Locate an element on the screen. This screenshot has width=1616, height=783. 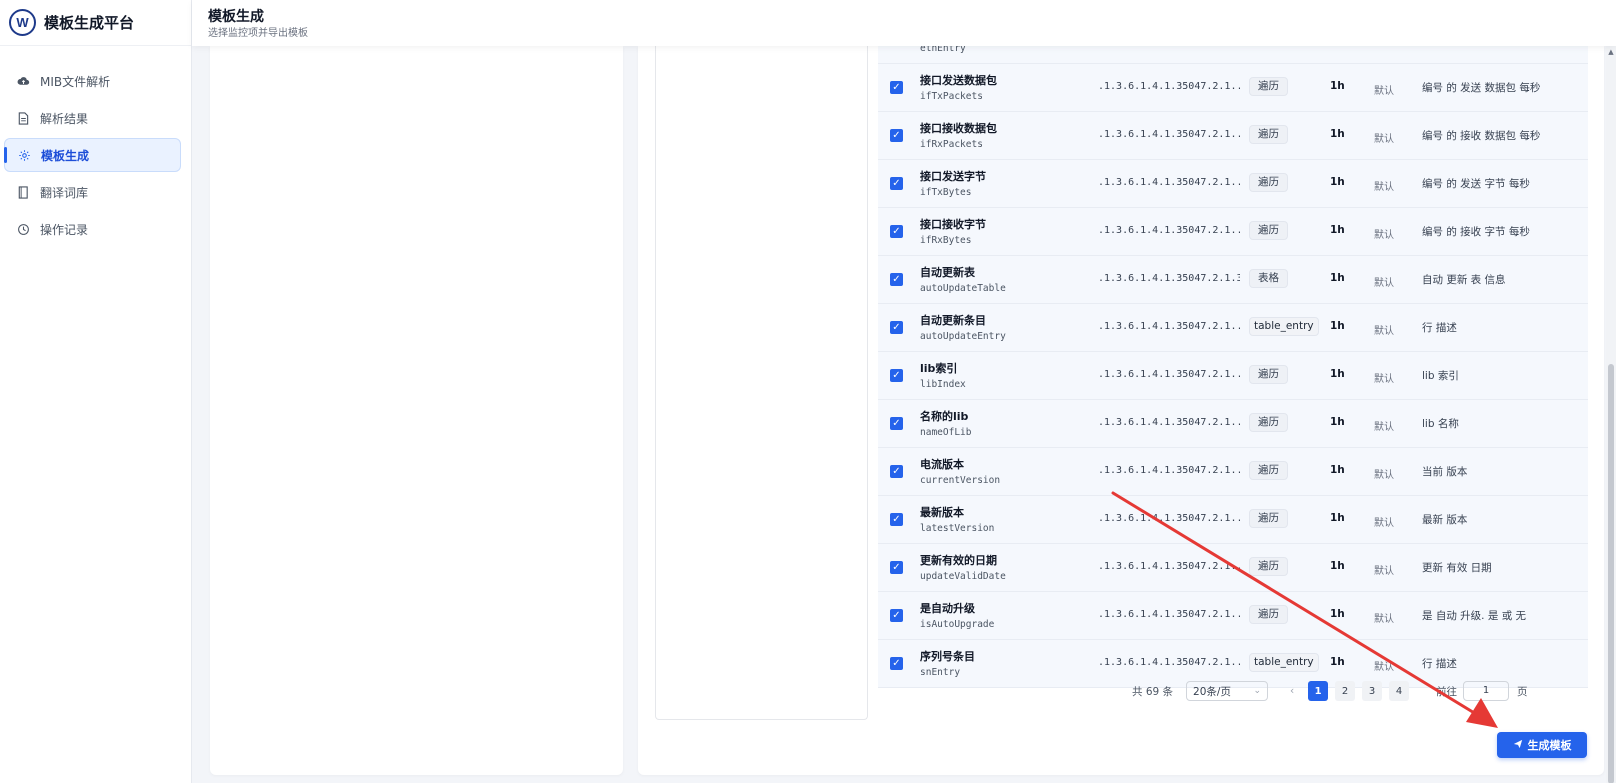
goto-page-input: 1 is located at coordinates (1486, 691).